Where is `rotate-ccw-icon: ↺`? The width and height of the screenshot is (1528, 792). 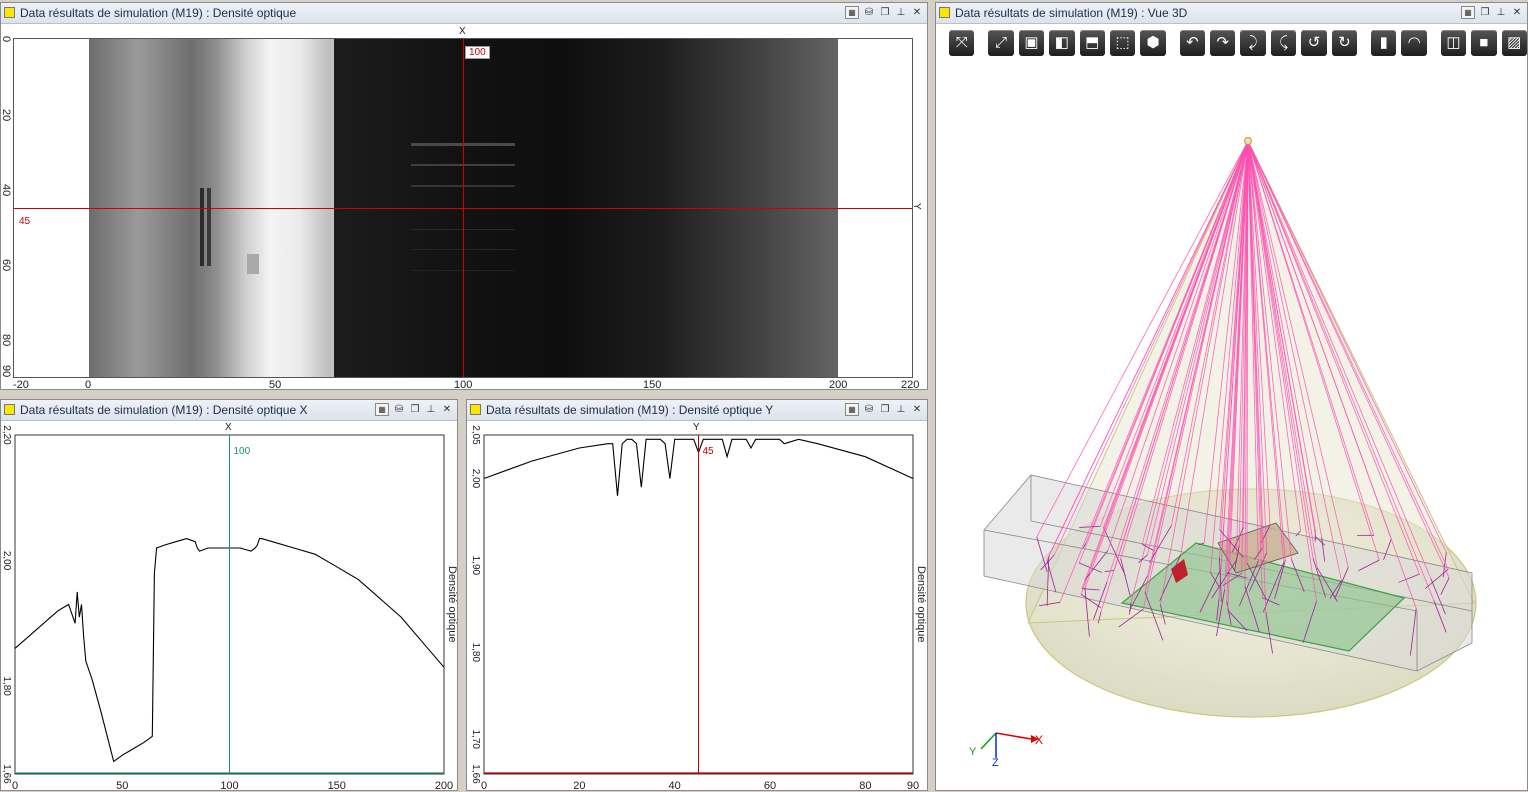
rotate-ccw-icon: ↺ is located at coordinates (1314, 43).